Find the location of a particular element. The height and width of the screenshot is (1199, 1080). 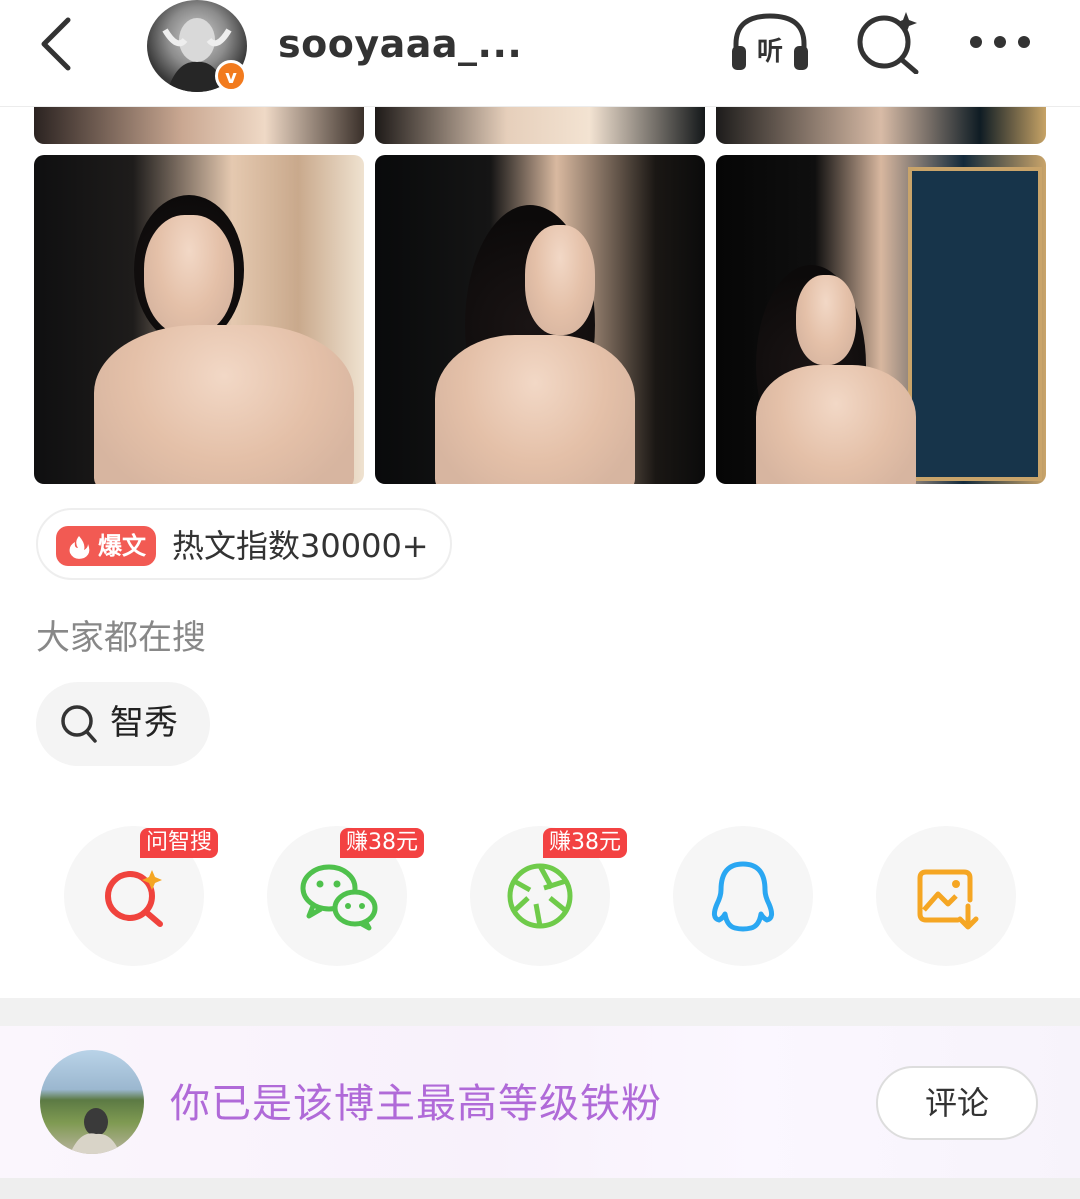

share-tag: 问智搜 is located at coordinates (179, 843).